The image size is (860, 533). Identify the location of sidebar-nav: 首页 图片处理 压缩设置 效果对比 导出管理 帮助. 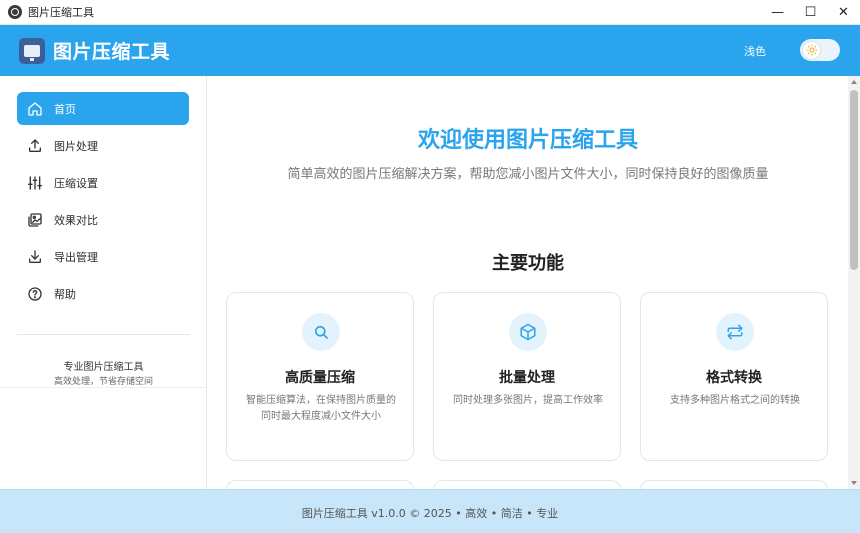
(103, 193).